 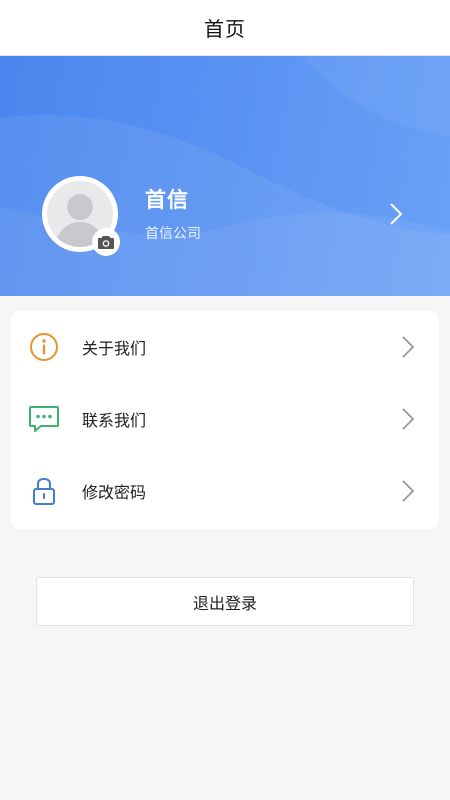 What do you see at coordinates (225, 601) in the screenshot?
I see `logout-button: 退出登录` at bounding box center [225, 601].